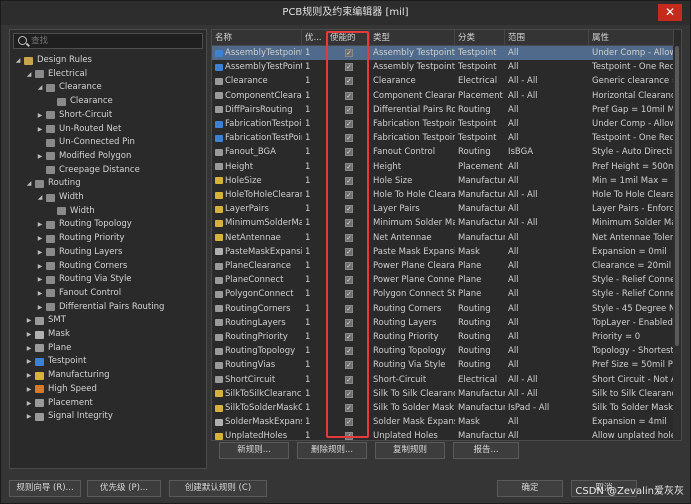 This screenshot has width=691, height=504. I want to click on tree-node: Clearance, so click(80, 101).